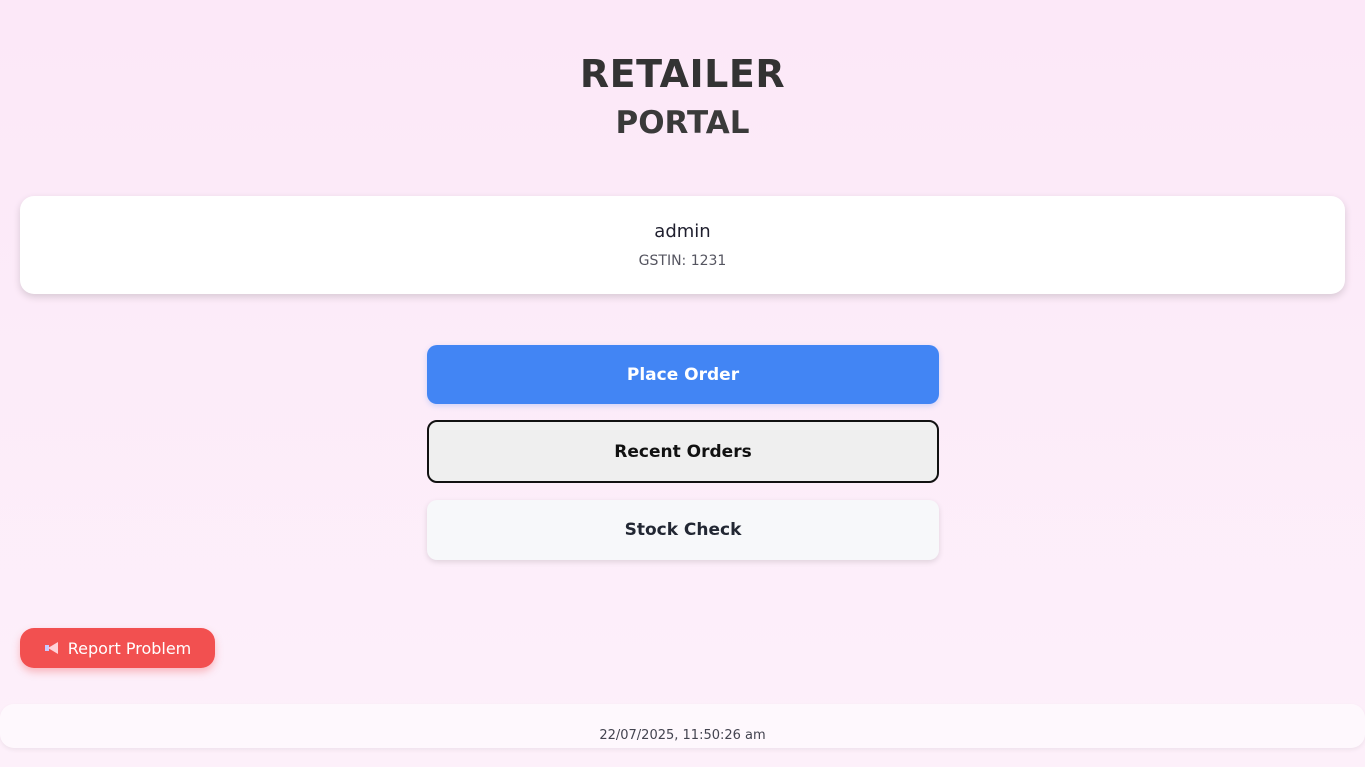  I want to click on report-problem-button: Report Problem, so click(117, 648).